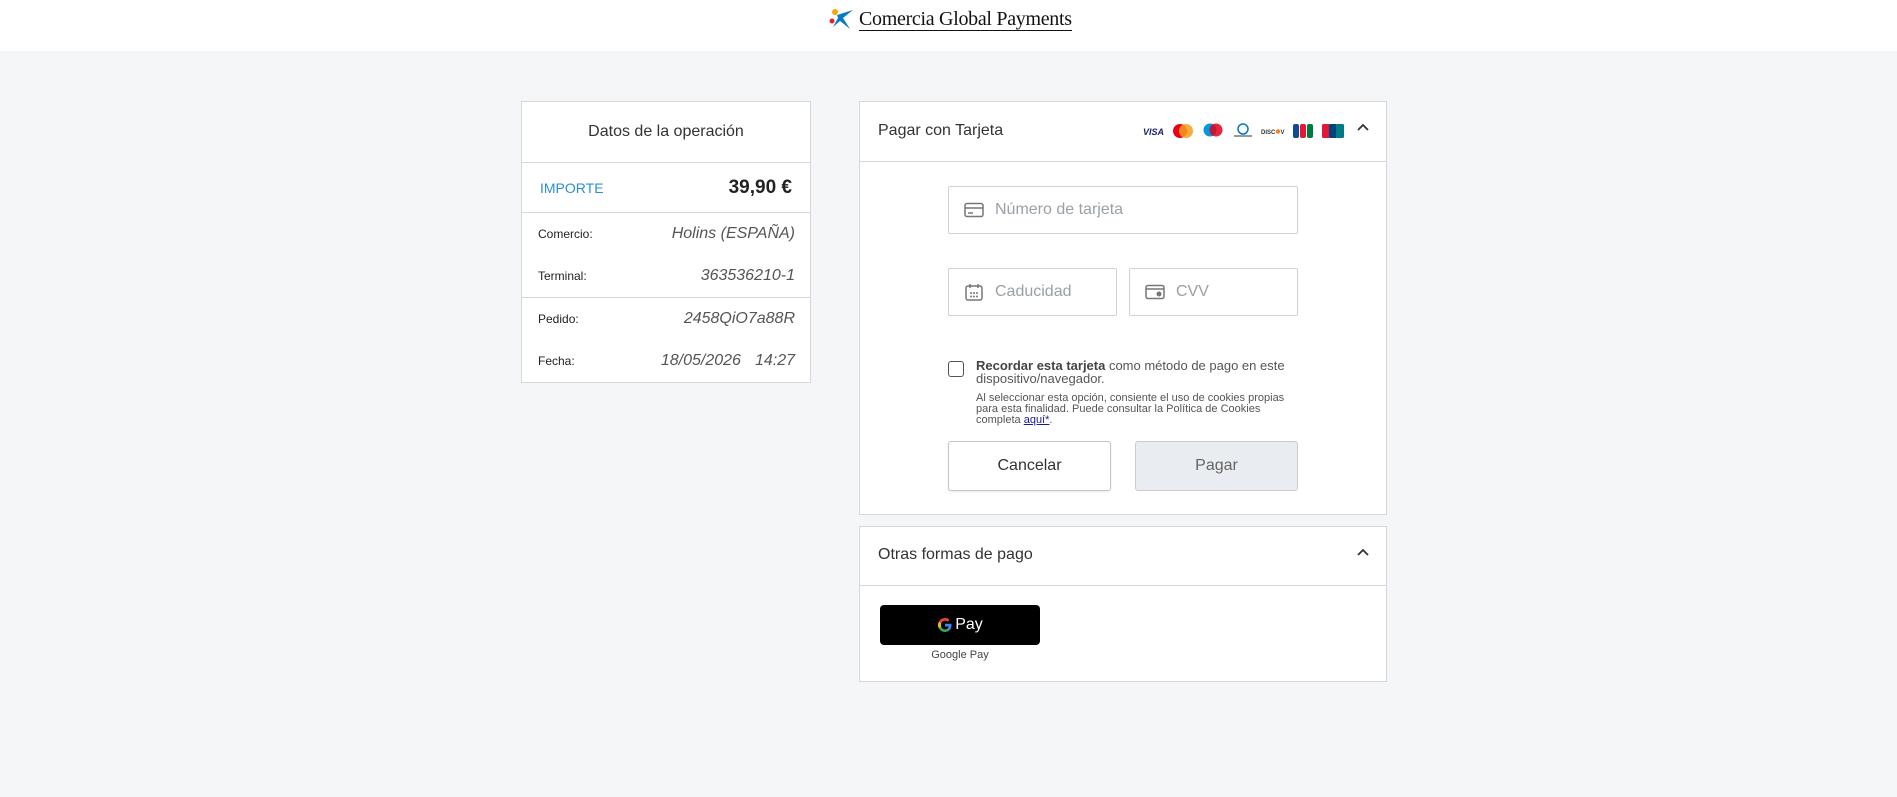 This screenshot has height=797, width=1897. I want to click on google-pay-button: Pay, so click(960, 625).